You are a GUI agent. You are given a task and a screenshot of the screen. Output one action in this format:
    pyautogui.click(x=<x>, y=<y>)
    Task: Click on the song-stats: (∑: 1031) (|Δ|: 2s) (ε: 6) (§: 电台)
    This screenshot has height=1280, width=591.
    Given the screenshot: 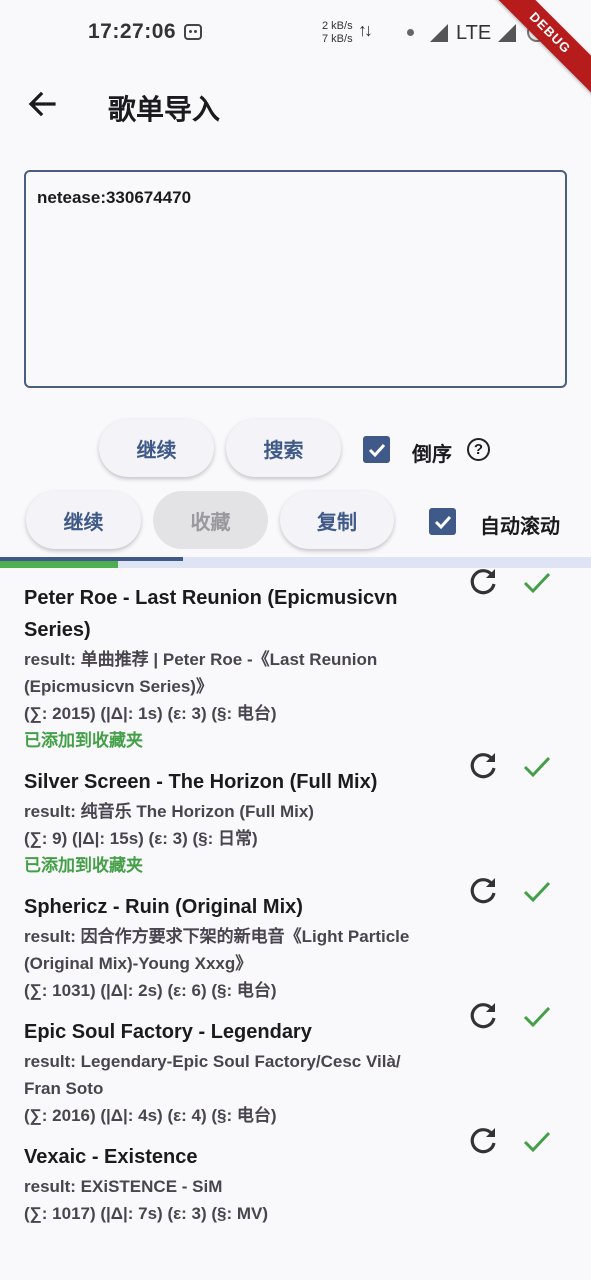 What is the action you would take?
    pyautogui.click(x=150, y=990)
    